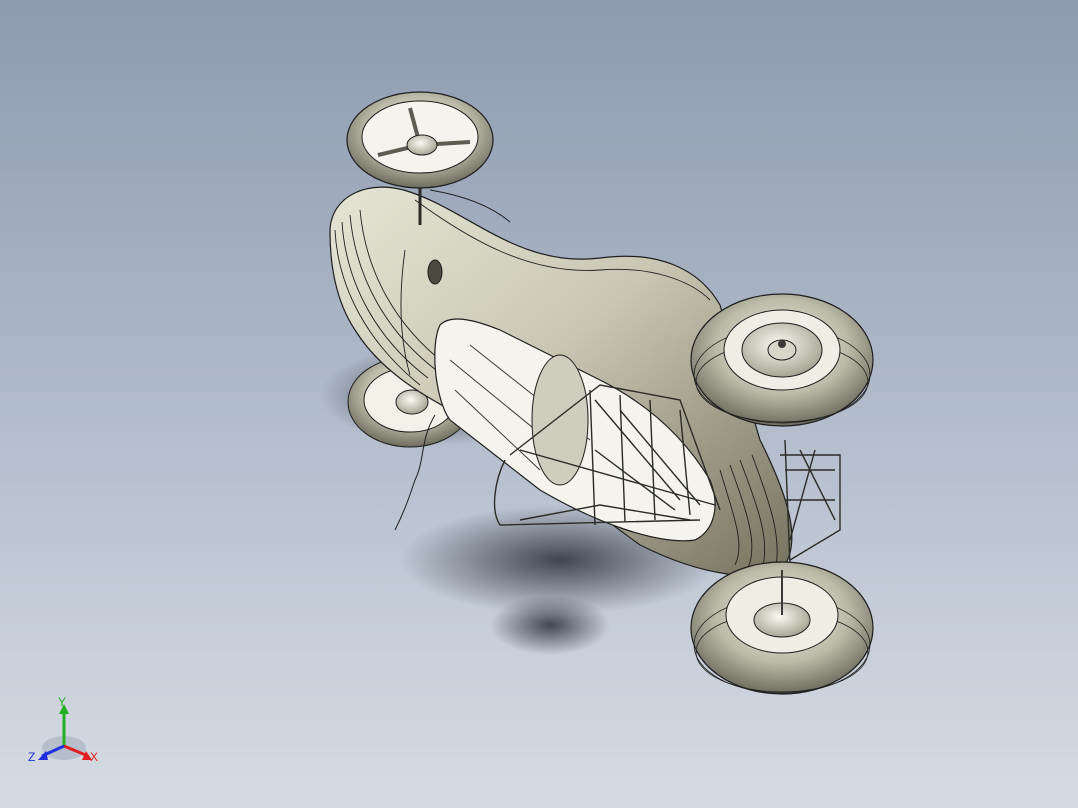  Describe the element at coordinates (32, 757) in the screenshot. I see `triad-z-label: Z` at that location.